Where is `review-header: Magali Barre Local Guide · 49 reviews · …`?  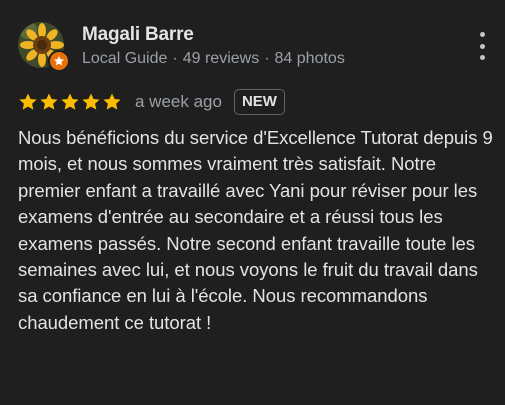 review-header: Magali Barre Local Guide · 49 reviews · … is located at coordinates (252, 47).